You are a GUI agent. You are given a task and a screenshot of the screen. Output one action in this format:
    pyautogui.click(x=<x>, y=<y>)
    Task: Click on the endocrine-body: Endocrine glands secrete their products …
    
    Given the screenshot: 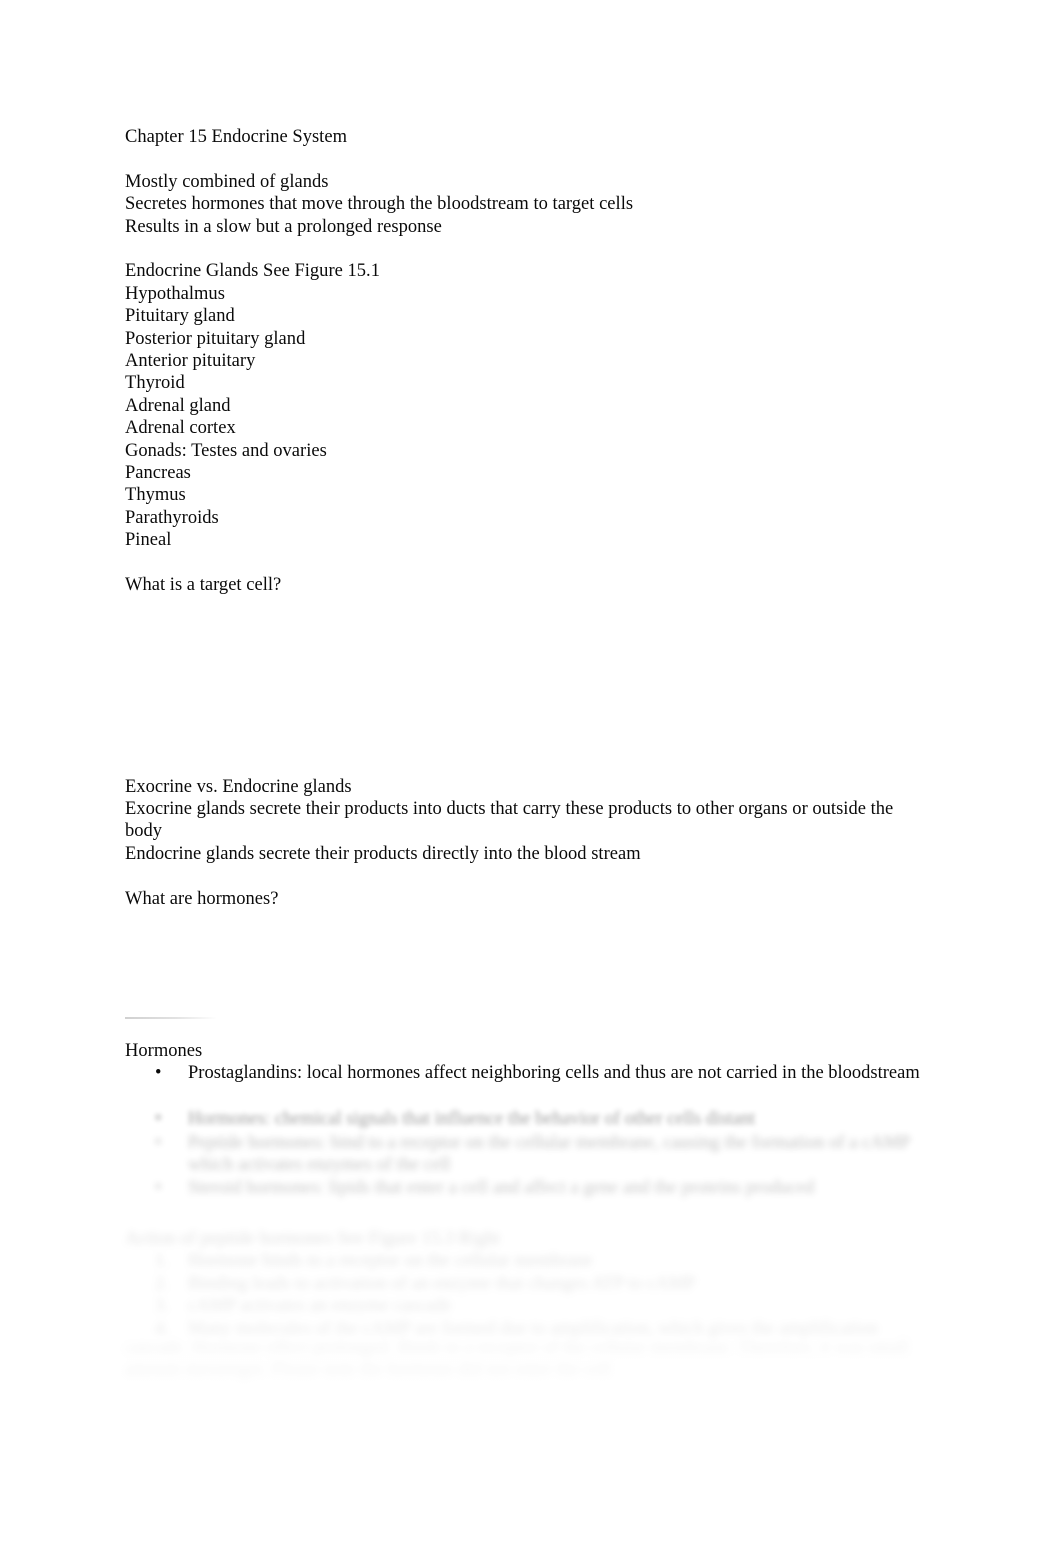 What is the action you would take?
    pyautogui.click(x=383, y=853)
    